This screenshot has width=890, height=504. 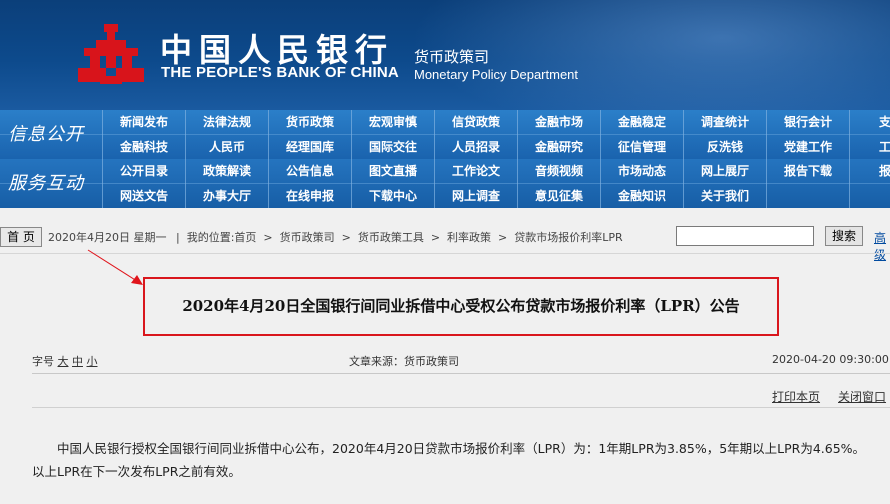 I want to click on nav-item: 公告信息, so click(x=310, y=171).